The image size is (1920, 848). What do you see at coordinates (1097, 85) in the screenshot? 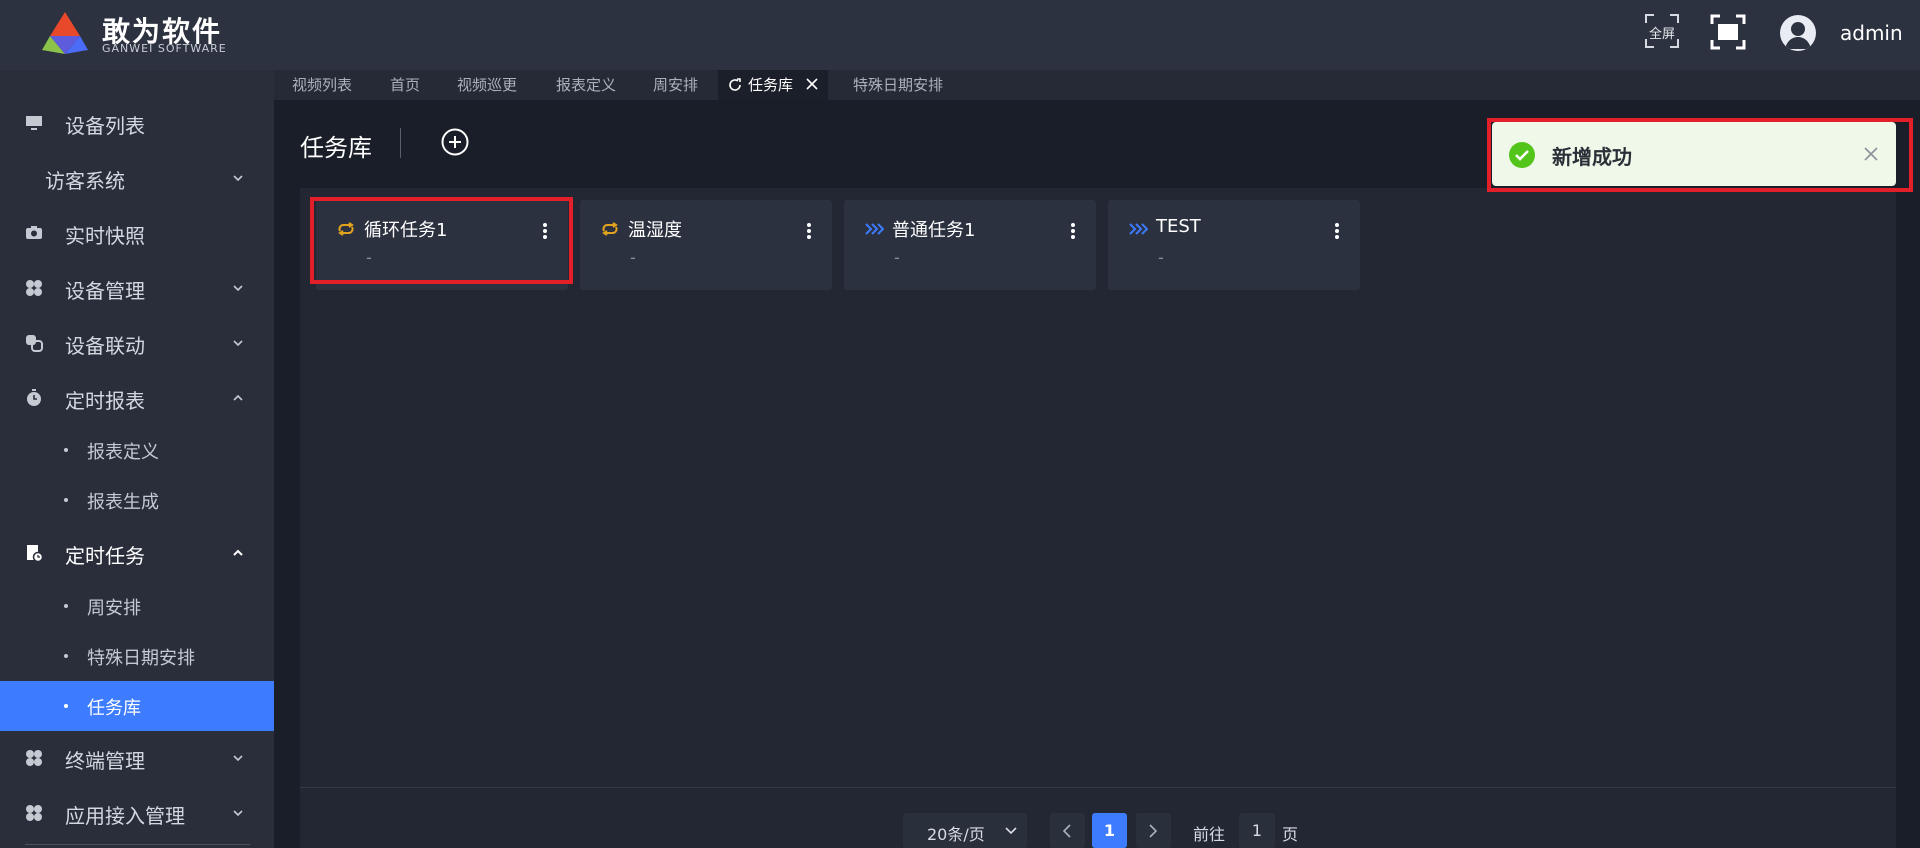
I see `tab-bar: 视频列表 首页 视频巡更 报表定义 周安排 任务库 特殊日期安排` at bounding box center [1097, 85].